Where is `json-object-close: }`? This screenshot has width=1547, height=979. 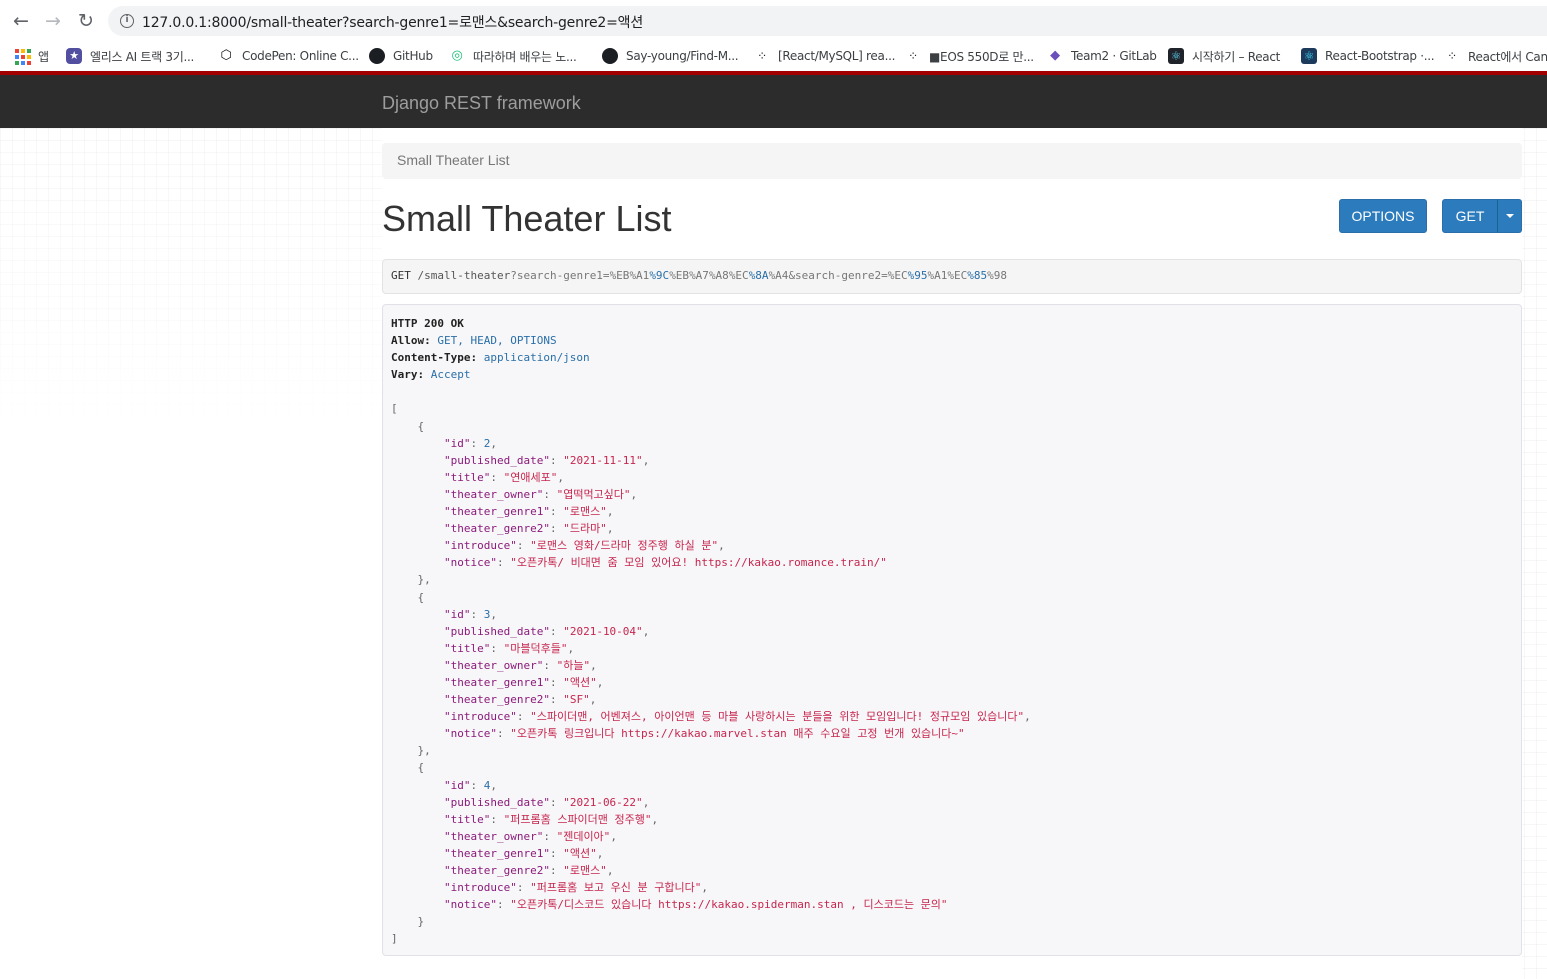 json-object-close: } is located at coordinates (952, 921).